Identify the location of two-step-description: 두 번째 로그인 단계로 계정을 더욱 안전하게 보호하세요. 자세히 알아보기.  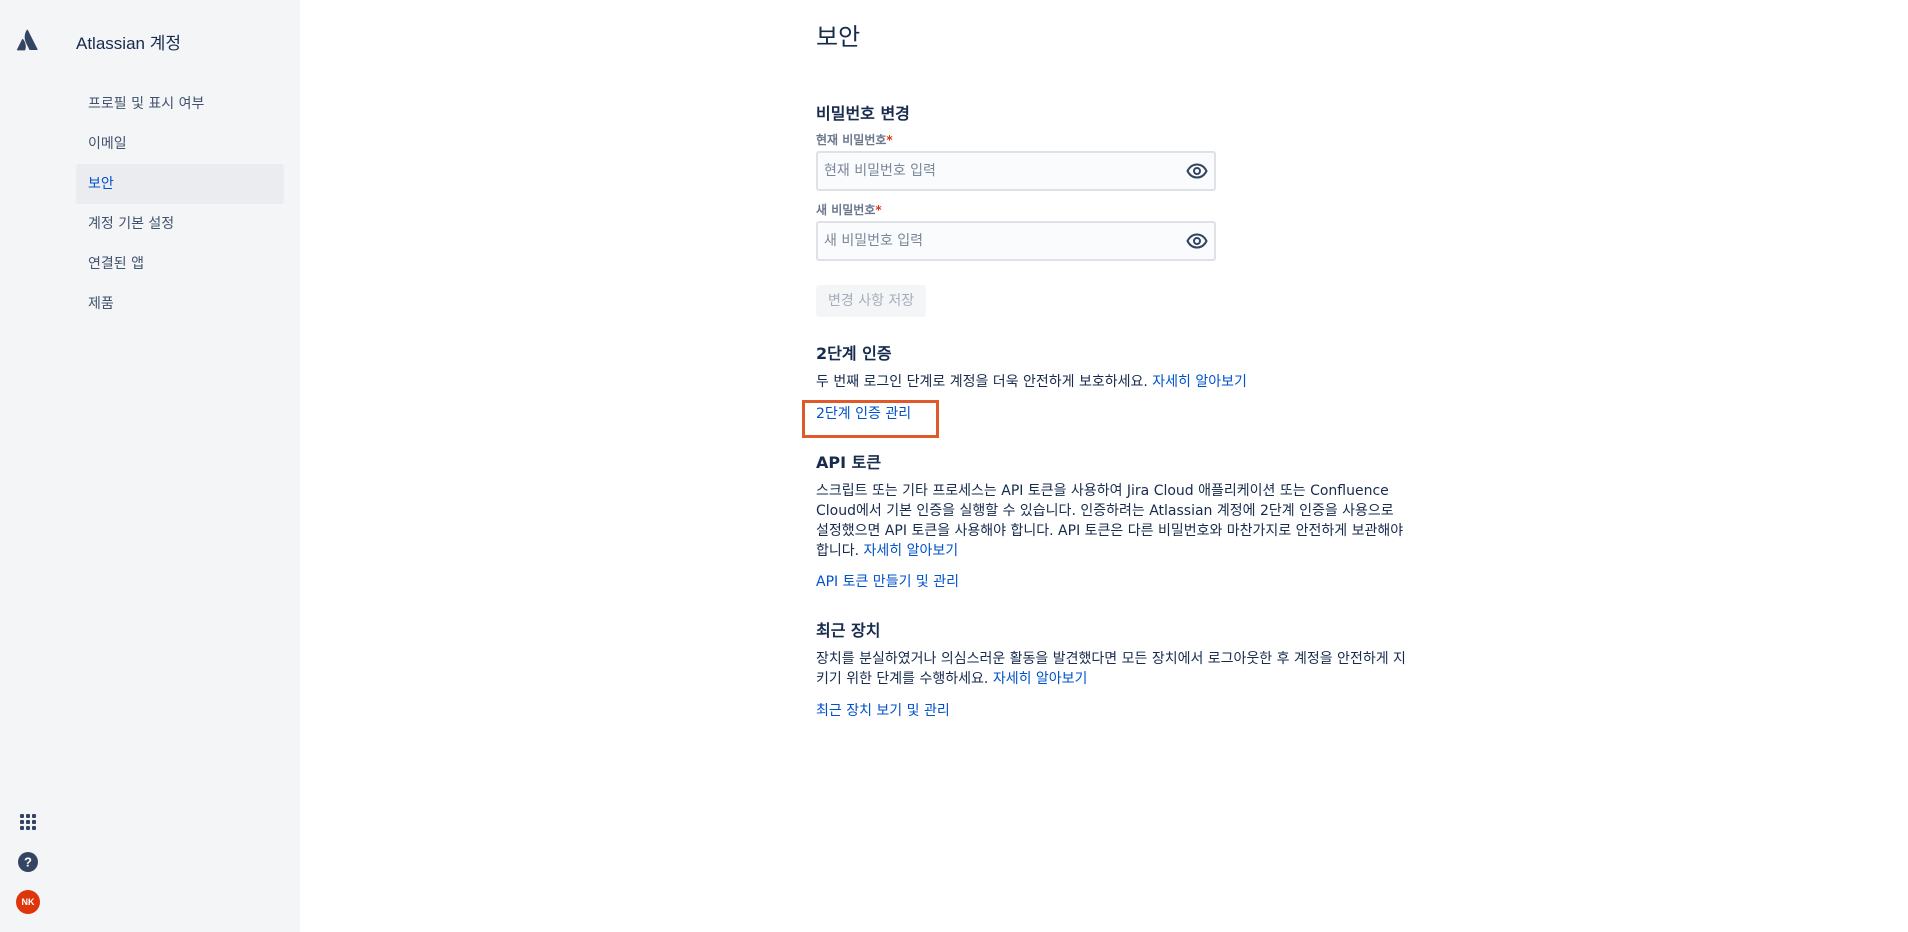
(1116, 382).